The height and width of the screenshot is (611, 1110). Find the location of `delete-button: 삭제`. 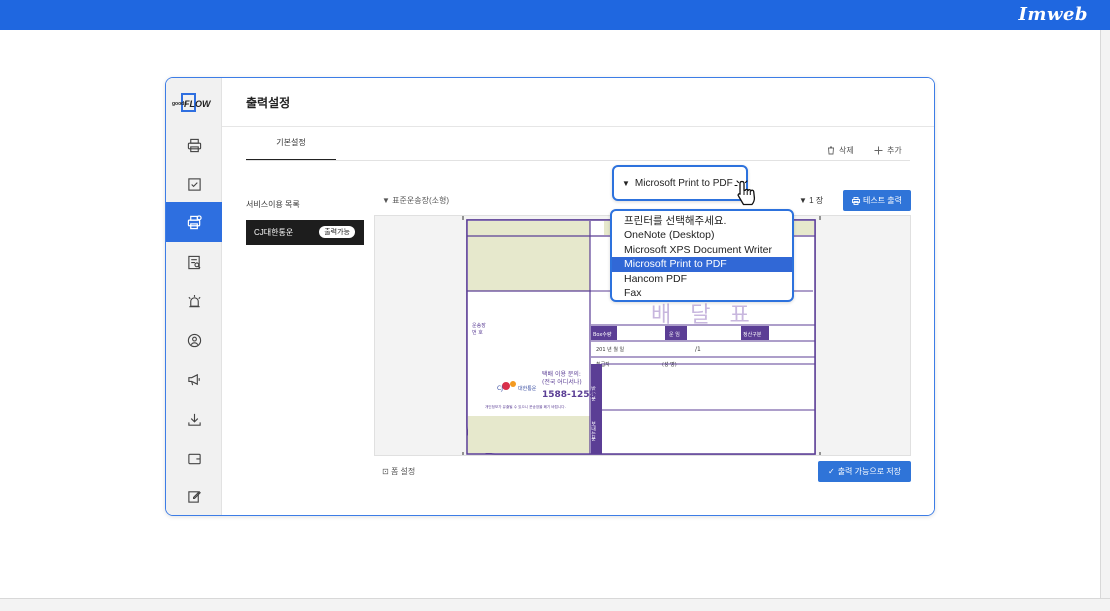

delete-button: 삭제 is located at coordinates (840, 150).